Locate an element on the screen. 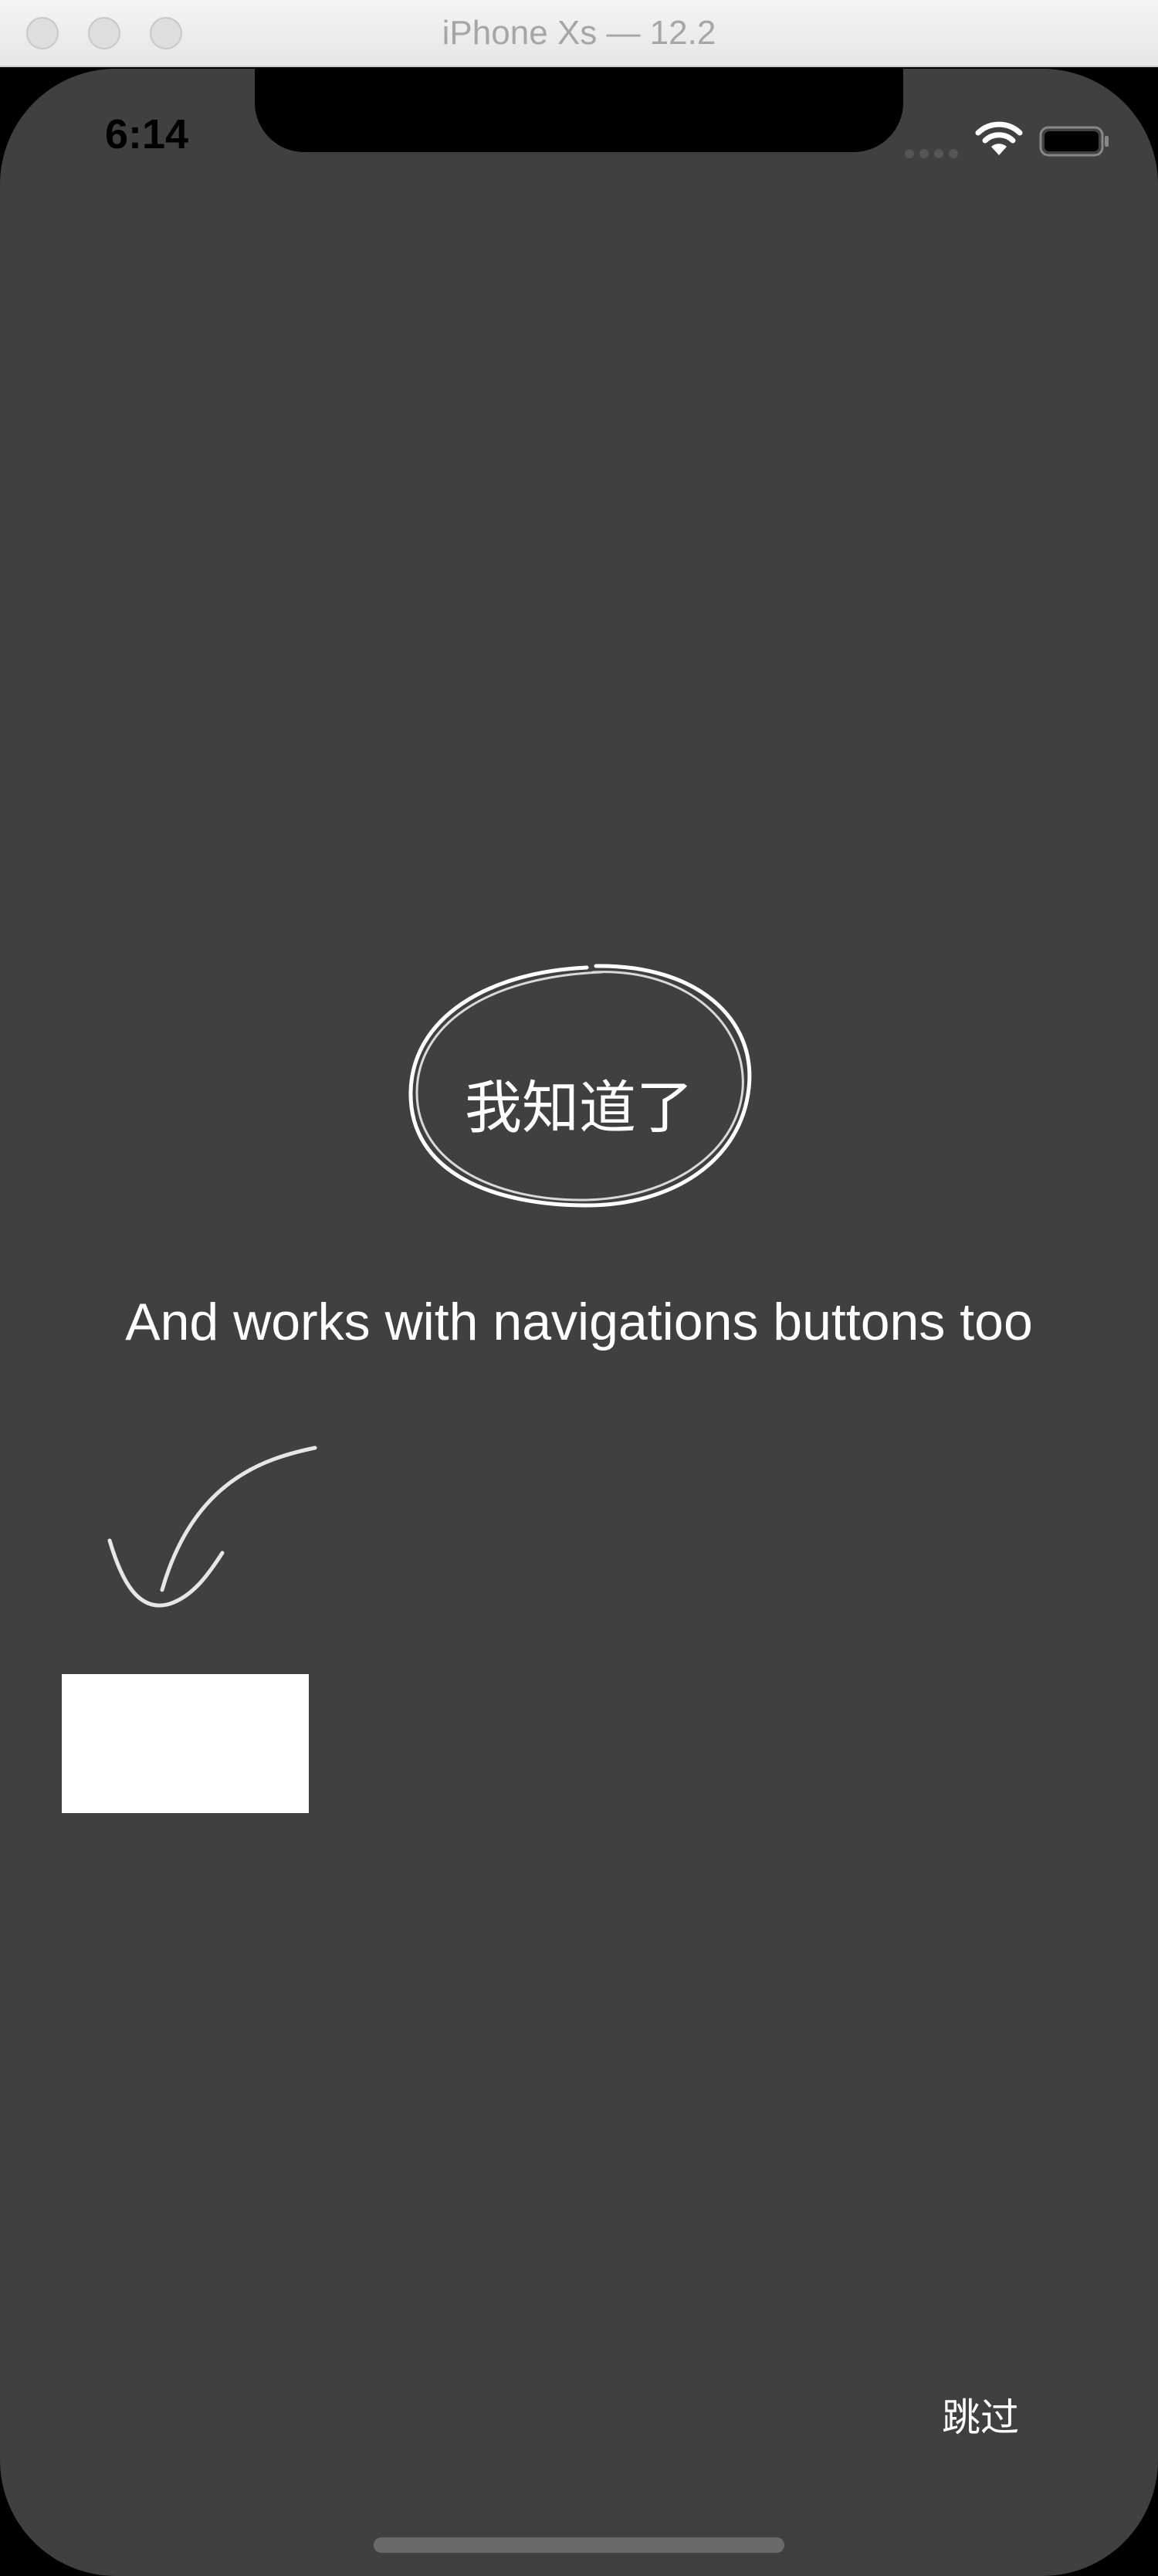  highlighted-nav-button is located at coordinates (185, 1743).